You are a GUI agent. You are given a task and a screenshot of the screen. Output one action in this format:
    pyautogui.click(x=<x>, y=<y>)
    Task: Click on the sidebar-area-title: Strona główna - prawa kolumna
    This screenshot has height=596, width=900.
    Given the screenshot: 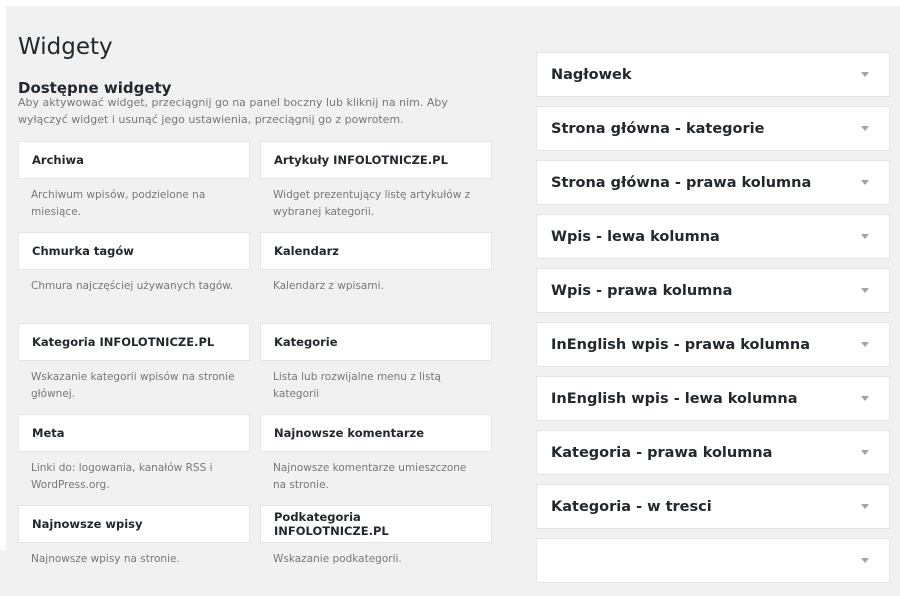 What is the action you would take?
    pyautogui.click(x=681, y=182)
    